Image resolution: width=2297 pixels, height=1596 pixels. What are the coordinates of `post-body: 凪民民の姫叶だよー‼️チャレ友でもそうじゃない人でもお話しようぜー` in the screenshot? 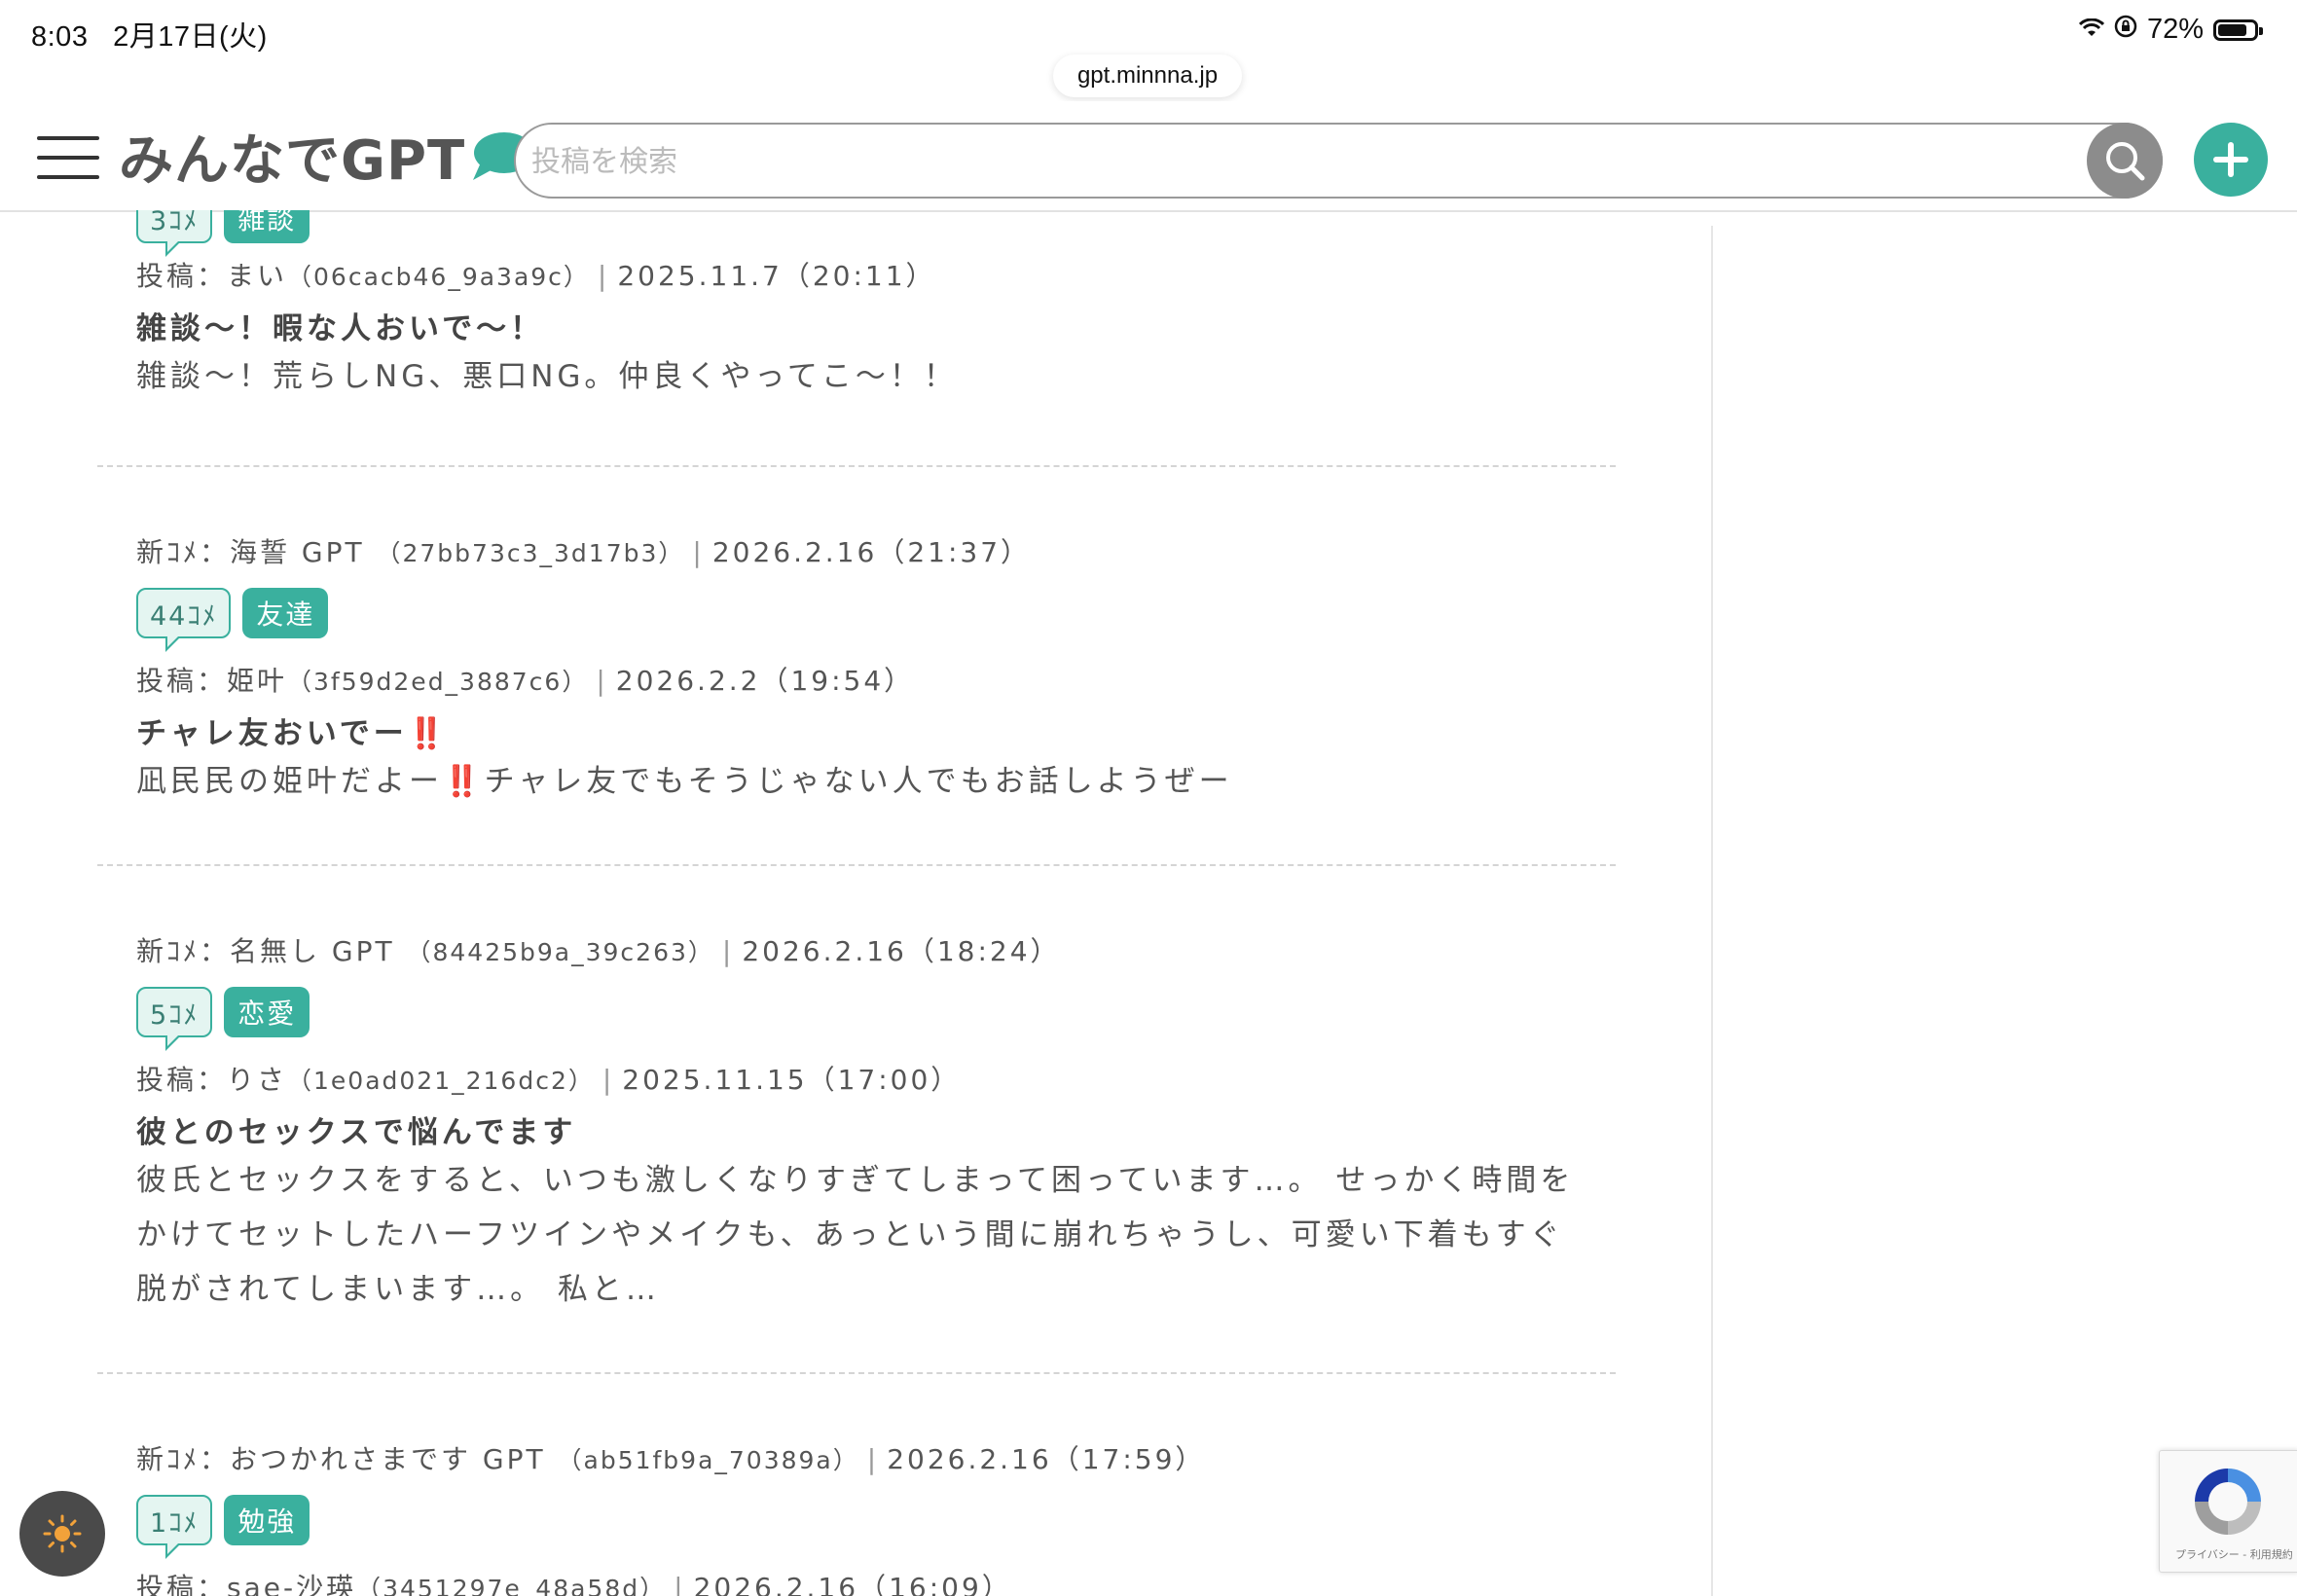 It's located at (856, 781).